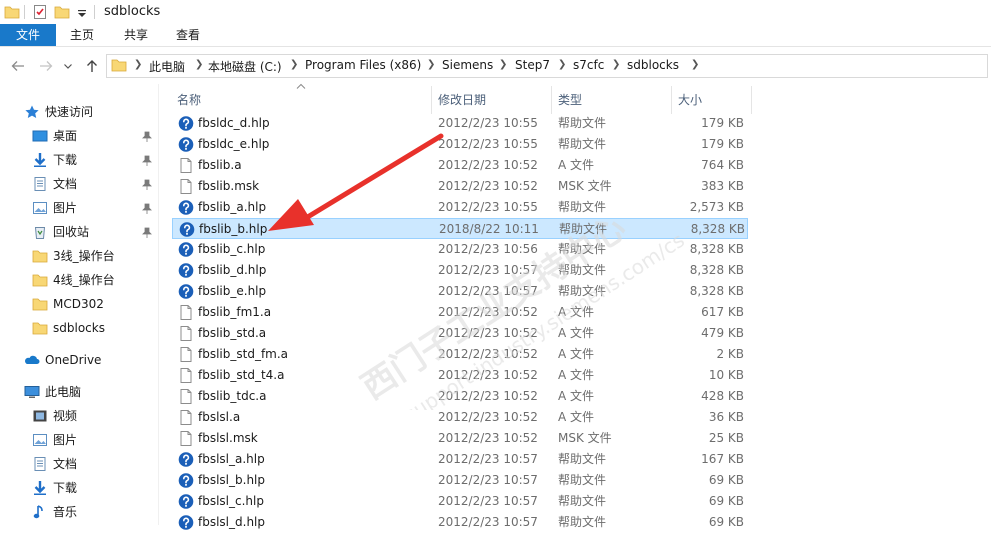 This screenshot has height=534, width=991. Describe the element at coordinates (40, 184) in the screenshot. I see `documents-icon` at that location.